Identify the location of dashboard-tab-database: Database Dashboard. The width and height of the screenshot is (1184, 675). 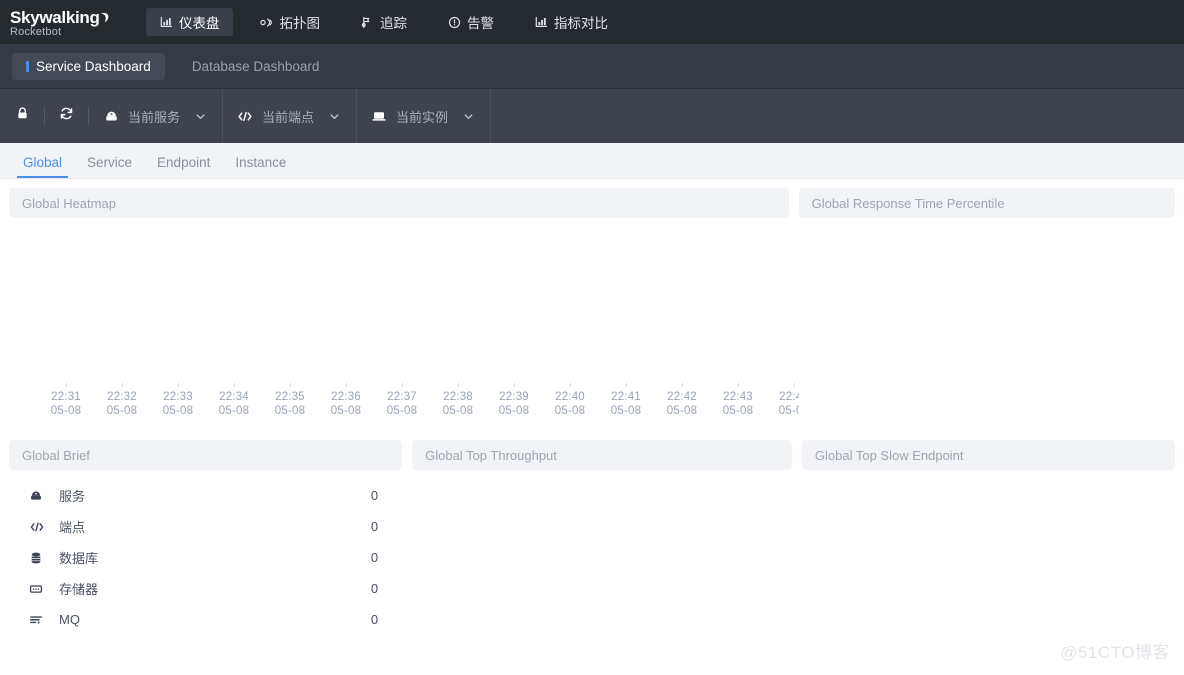
(256, 66).